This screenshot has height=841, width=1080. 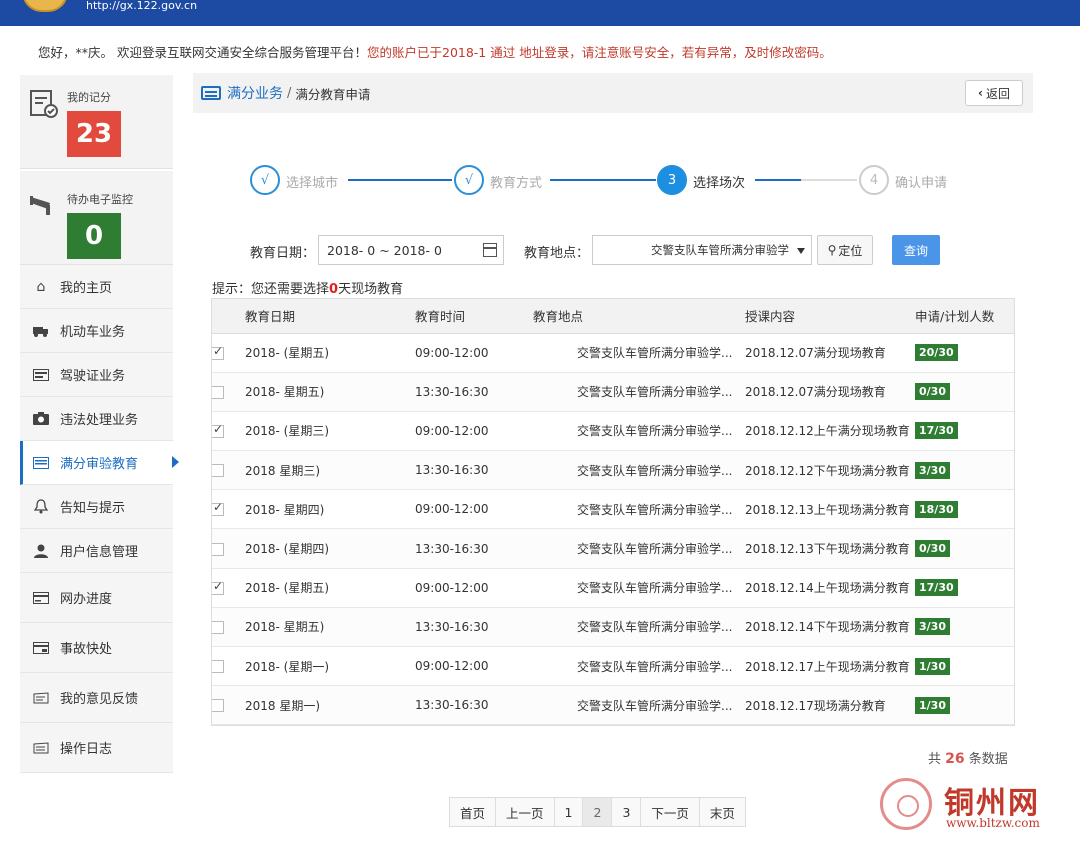 What do you see at coordinates (516, 183) in the screenshot?
I see `step-2-label: 教育方式` at bounding box center [516, 183].